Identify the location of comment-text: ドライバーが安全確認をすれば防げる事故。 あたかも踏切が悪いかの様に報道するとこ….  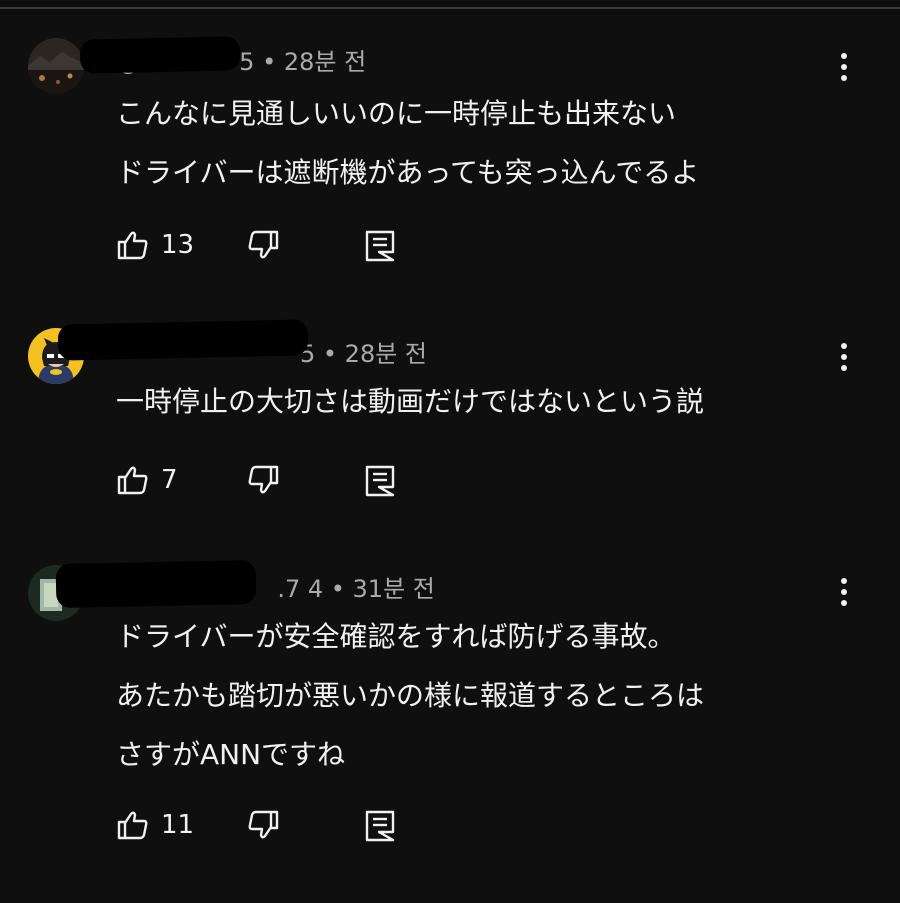
(410, 695).